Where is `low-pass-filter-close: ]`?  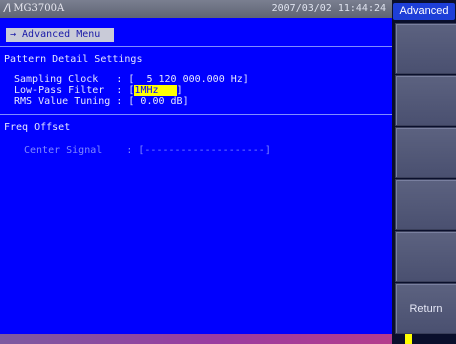
low-pass-filter-close: ] is located at coordinates (179, 90).